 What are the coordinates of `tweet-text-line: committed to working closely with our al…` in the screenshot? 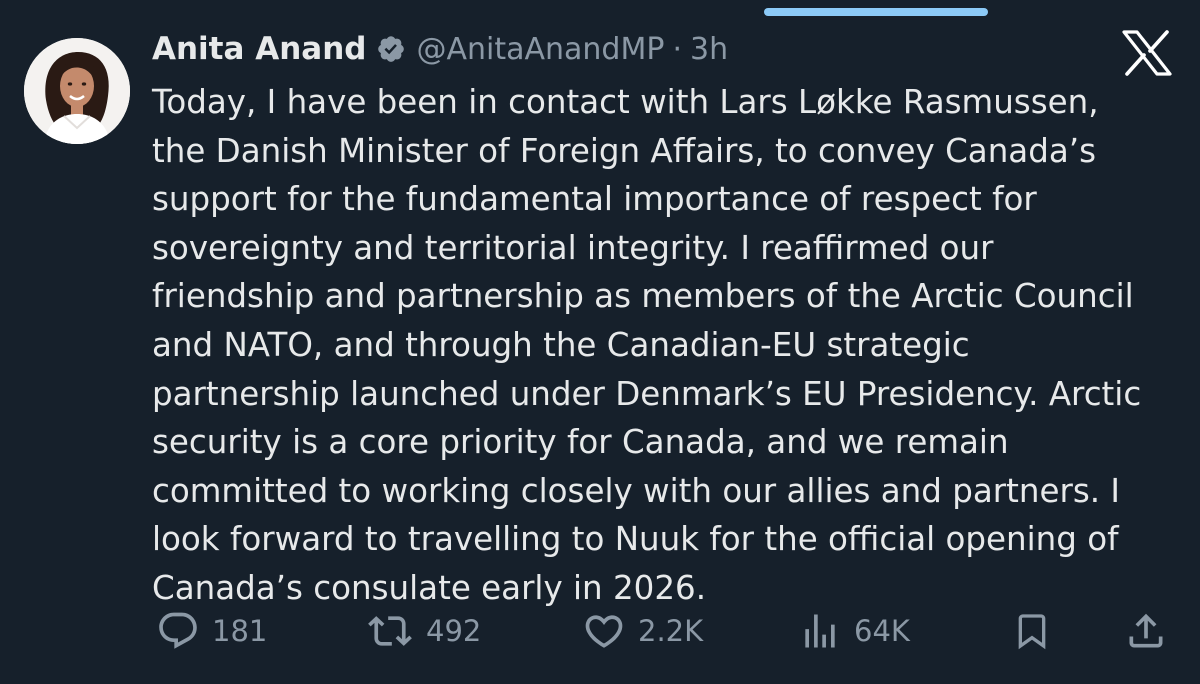 It's located at (636, 490).